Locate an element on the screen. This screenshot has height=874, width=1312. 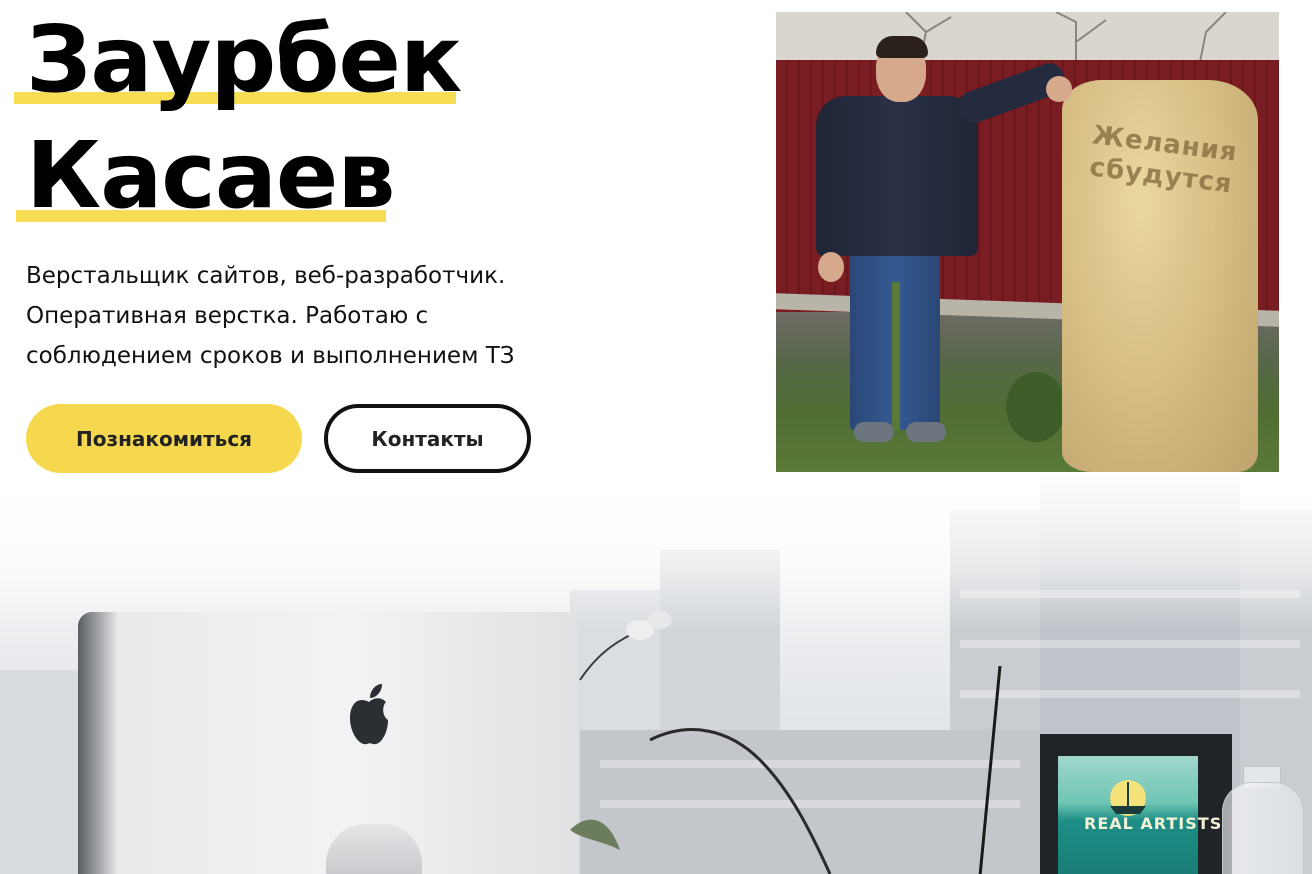
contacts-button: Контакты is located at coordinates (427, 438).